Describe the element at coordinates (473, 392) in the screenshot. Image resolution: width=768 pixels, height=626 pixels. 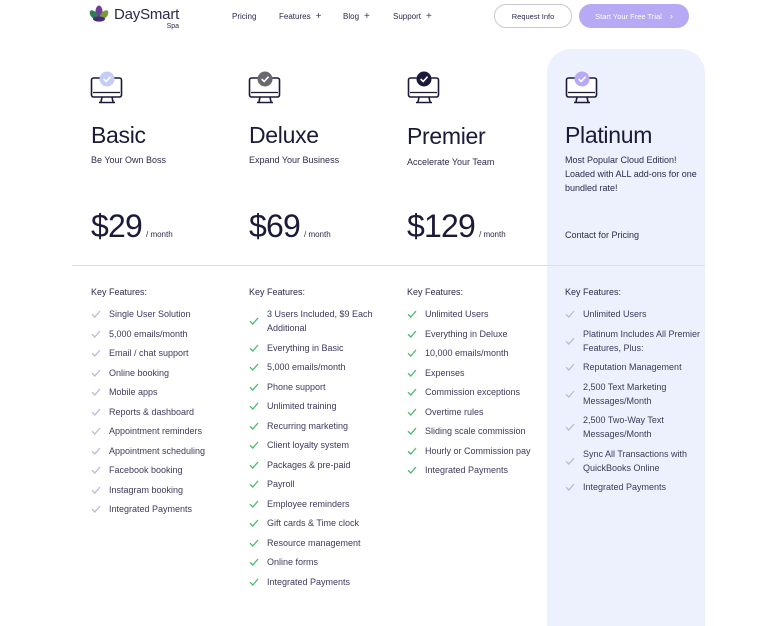
I see `feature-text: Commission exceptions` at that location.